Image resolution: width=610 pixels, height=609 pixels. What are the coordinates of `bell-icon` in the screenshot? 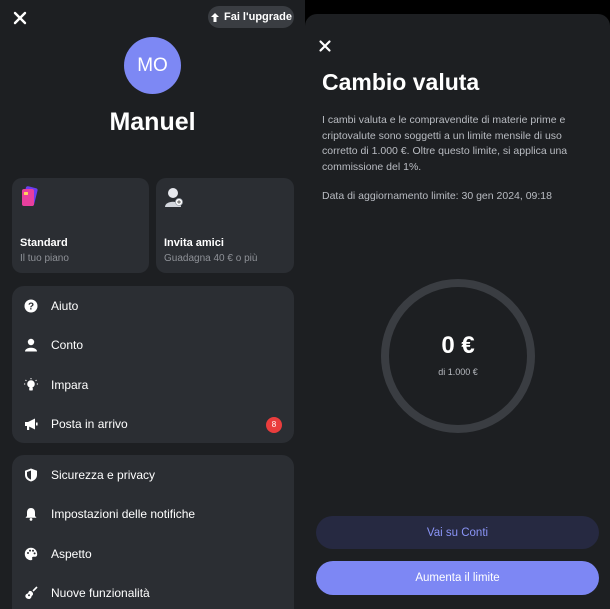 It's located at (31, 514).